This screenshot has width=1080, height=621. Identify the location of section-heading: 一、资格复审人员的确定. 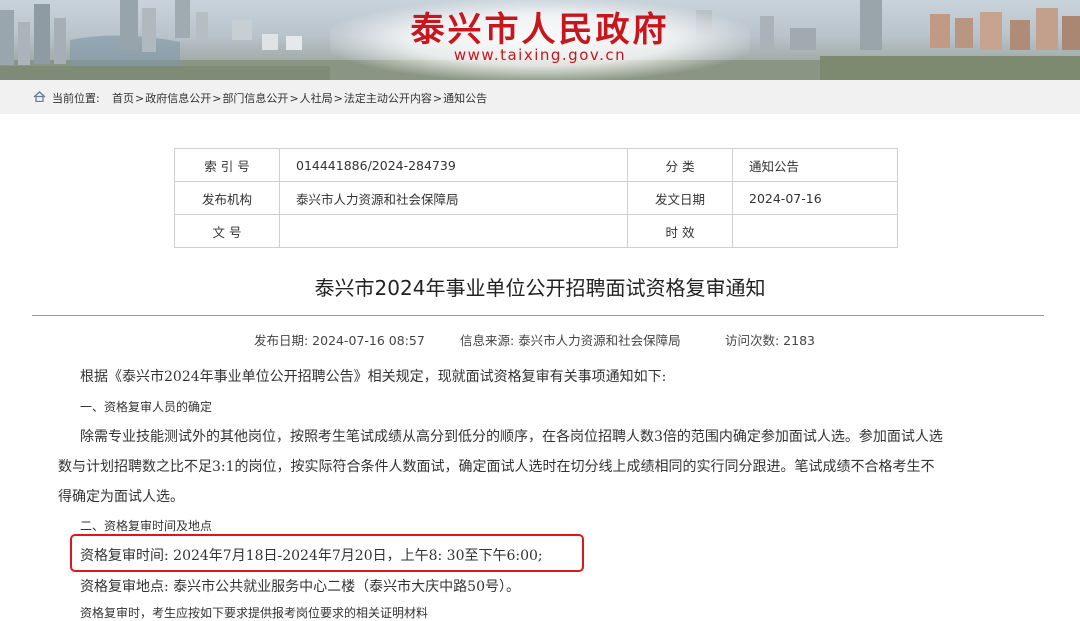
(146, 407).